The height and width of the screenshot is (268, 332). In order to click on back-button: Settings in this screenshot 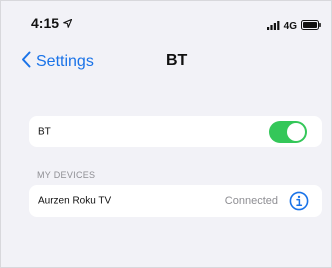, I will do `click(57, 62)`.